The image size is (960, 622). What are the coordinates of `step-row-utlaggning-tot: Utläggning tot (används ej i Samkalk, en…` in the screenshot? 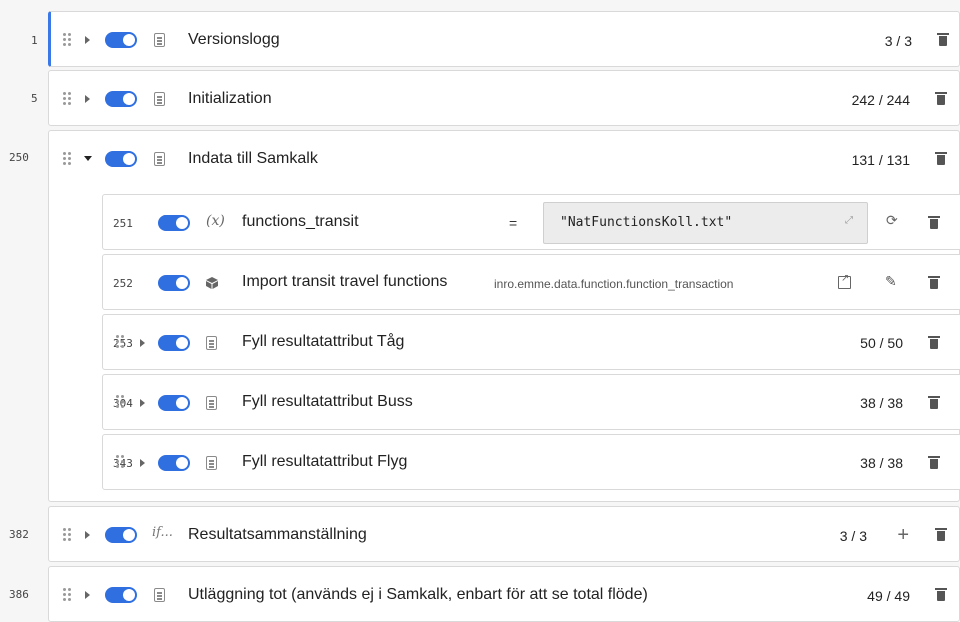 It's located at (504, 594).